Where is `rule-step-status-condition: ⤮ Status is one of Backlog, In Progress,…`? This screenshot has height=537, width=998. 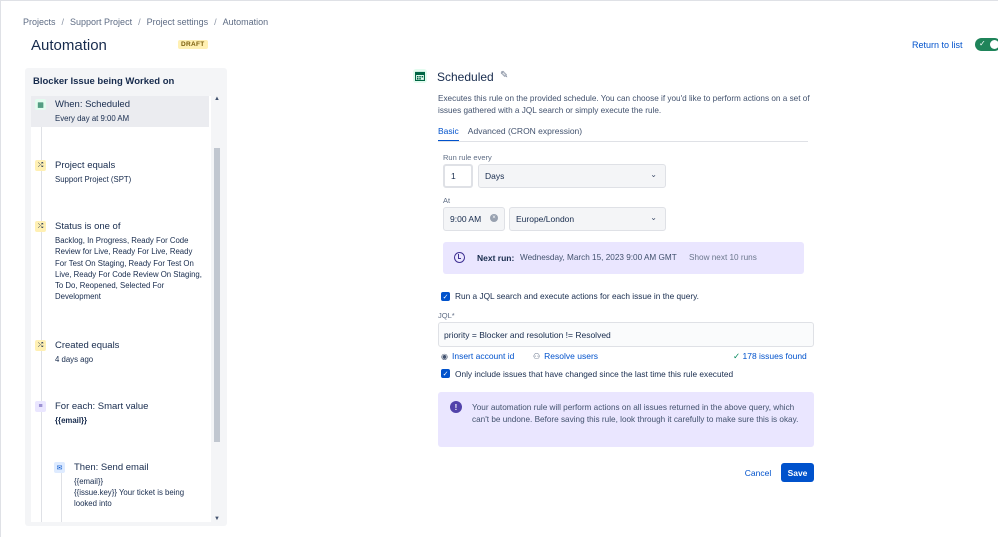
rule-step-status-condition: ⤮ Status is one of Backlog, In Progress,… is located at coordinates (120, 263).